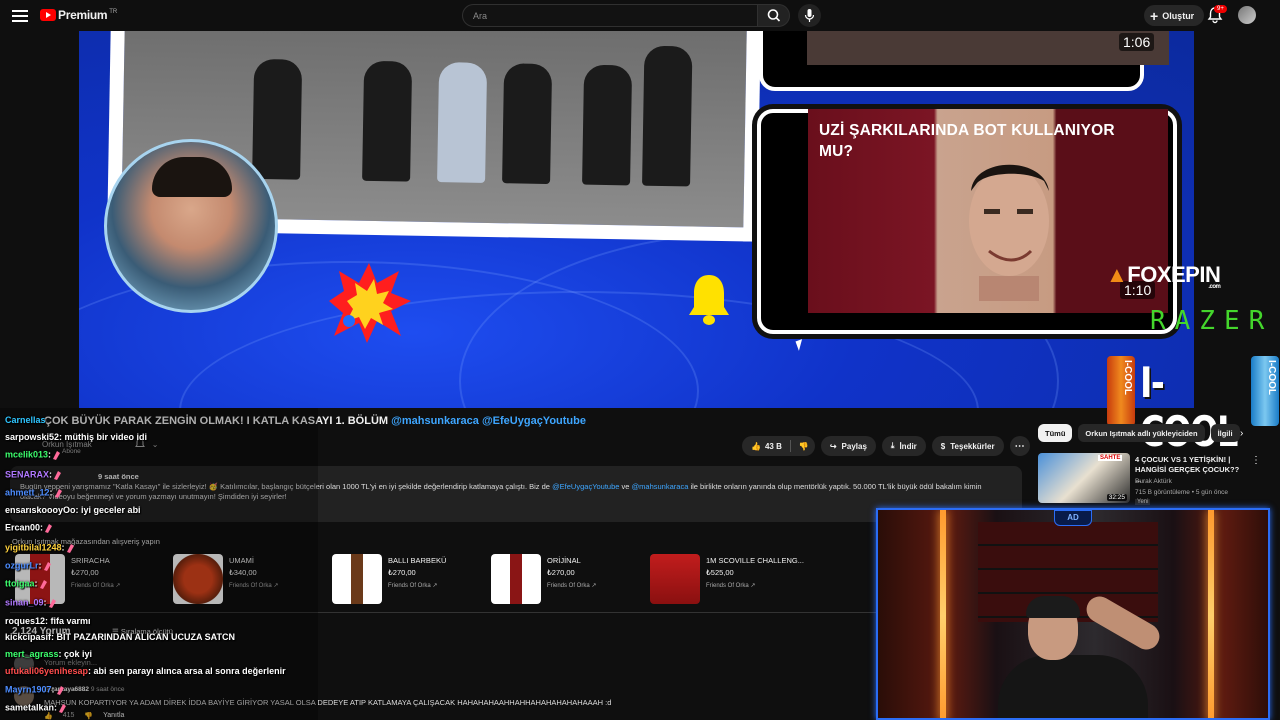 The image size is (1280, 720). I want to click on chat-username: kickcipasif, so click(28, 637).